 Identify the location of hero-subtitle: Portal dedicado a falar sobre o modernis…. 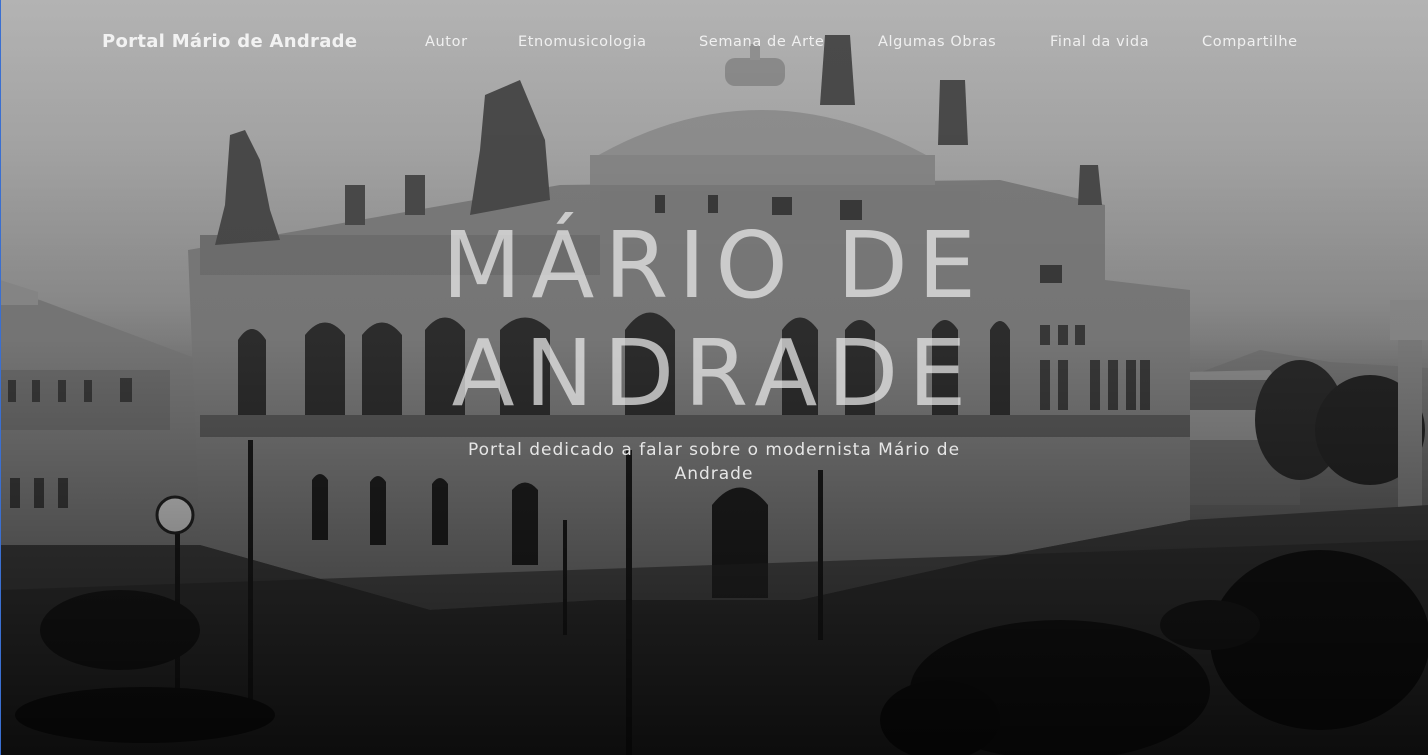
(714, 462).